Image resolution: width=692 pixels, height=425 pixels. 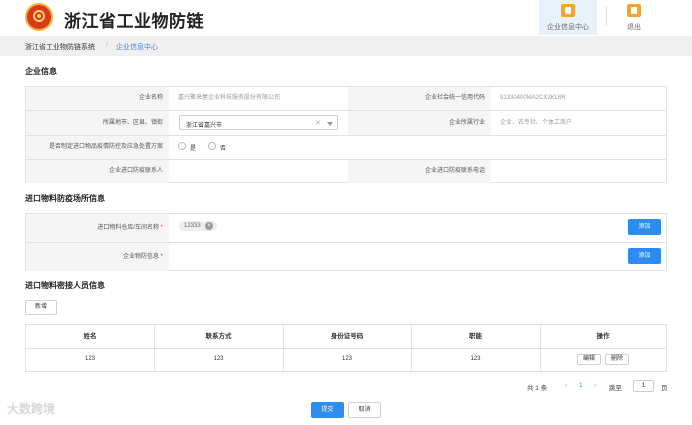 What do you see at coordinates (218, 336) in the screenshot?
I see `column-header-contact: 联系方式` at bounding box center [218, 336].